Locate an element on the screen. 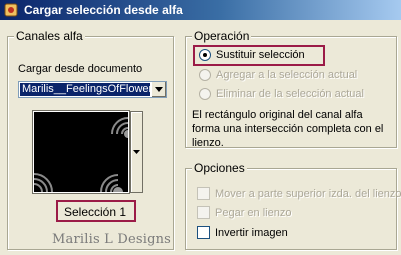 This screenshot has width=401, height=255. triangle-down-icon is located at coordinates (136, 152).